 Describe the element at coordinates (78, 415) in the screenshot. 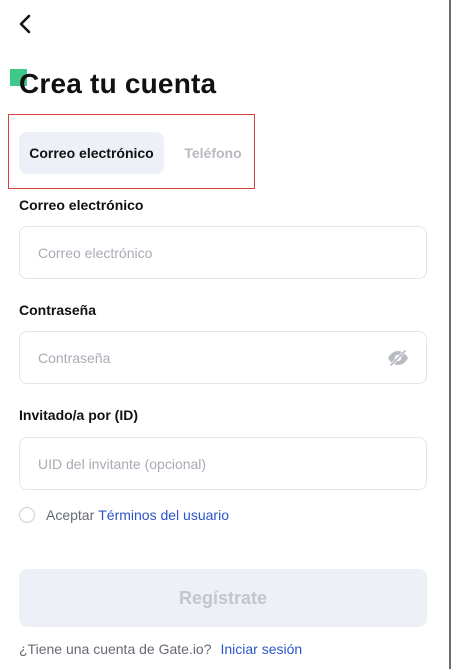

I see `referral-field-label: Invitado/a por (ID)` at that location.